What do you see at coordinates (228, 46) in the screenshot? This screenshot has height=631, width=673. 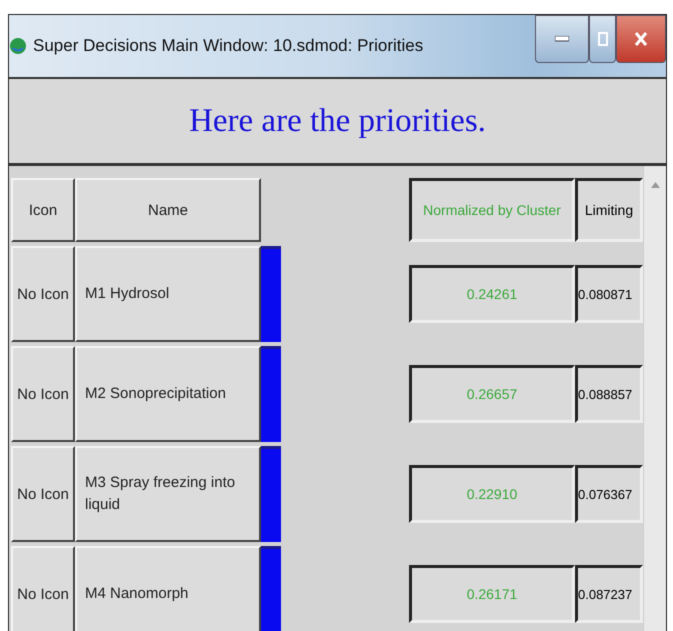 I see `window-title: Super Decisions Main Window: 10.sdmod: Priorities` at bounding box center [228, 46].